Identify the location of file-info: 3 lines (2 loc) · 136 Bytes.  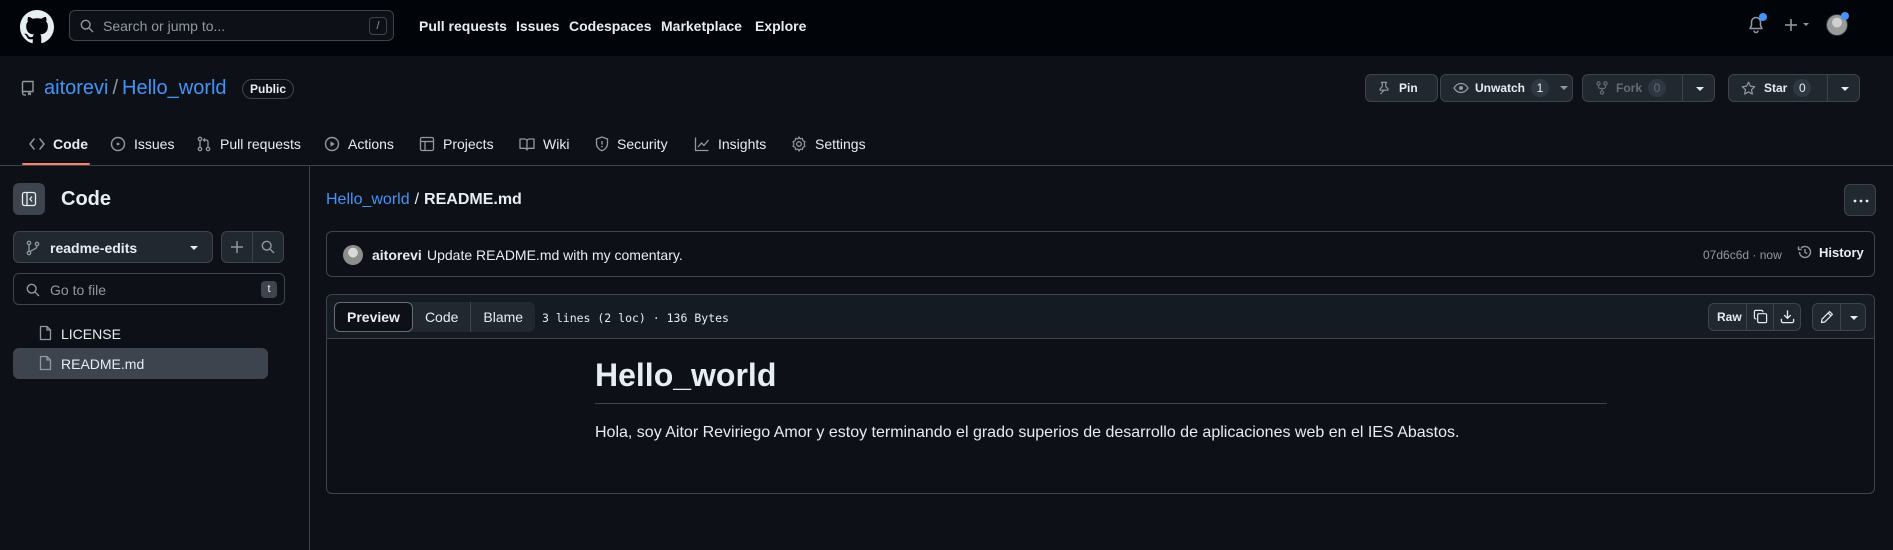
(635, 318).